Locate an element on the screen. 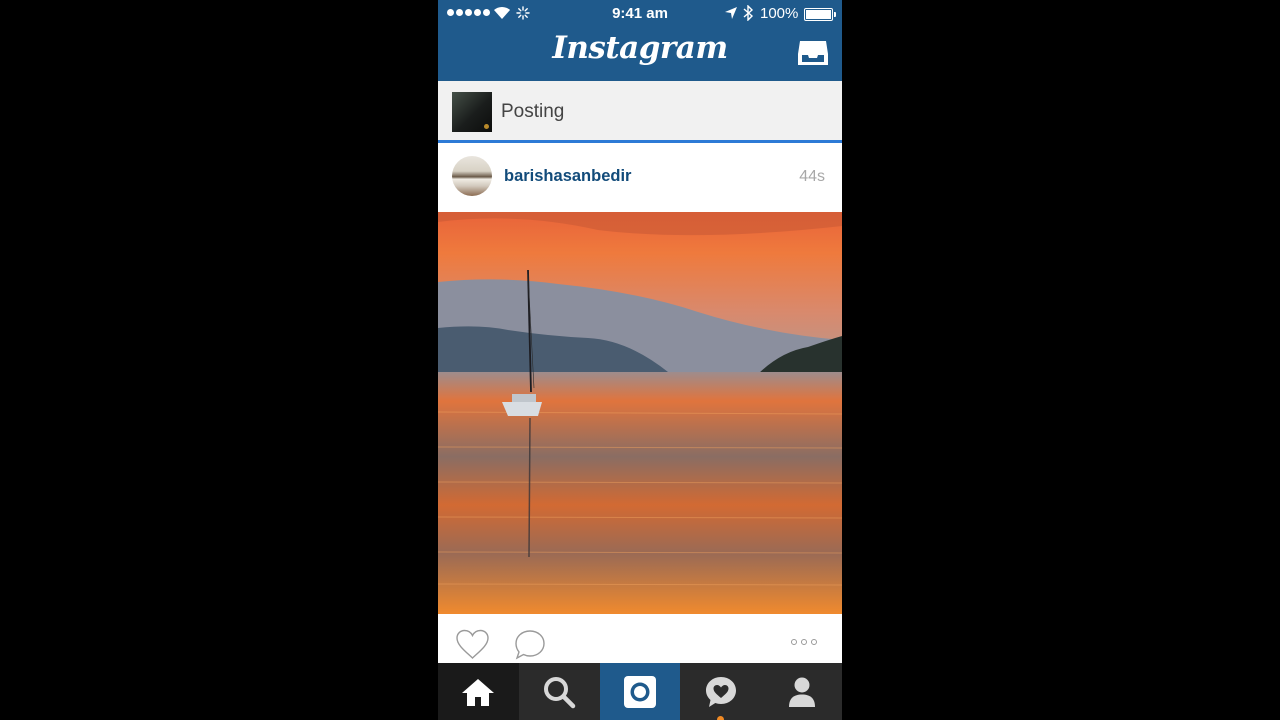 The width and height of the screenshot is (1280, 720). tab-home is located at coordinates (478, 691).